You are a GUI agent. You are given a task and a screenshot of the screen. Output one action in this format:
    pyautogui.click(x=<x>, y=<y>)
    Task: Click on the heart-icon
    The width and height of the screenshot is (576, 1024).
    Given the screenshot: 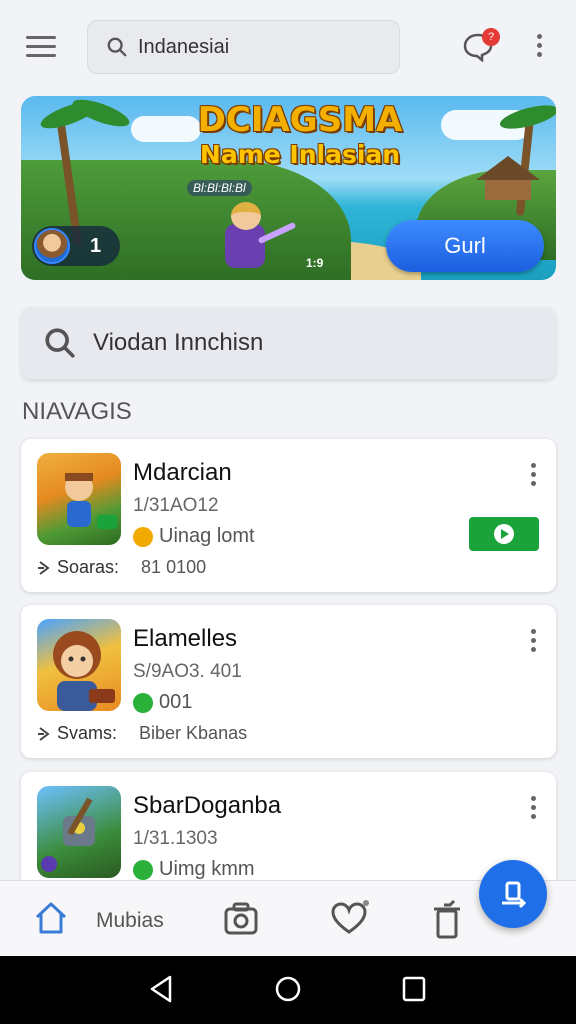 What is the action you would take?
    pyautogui.click(x=350, y=918)
    